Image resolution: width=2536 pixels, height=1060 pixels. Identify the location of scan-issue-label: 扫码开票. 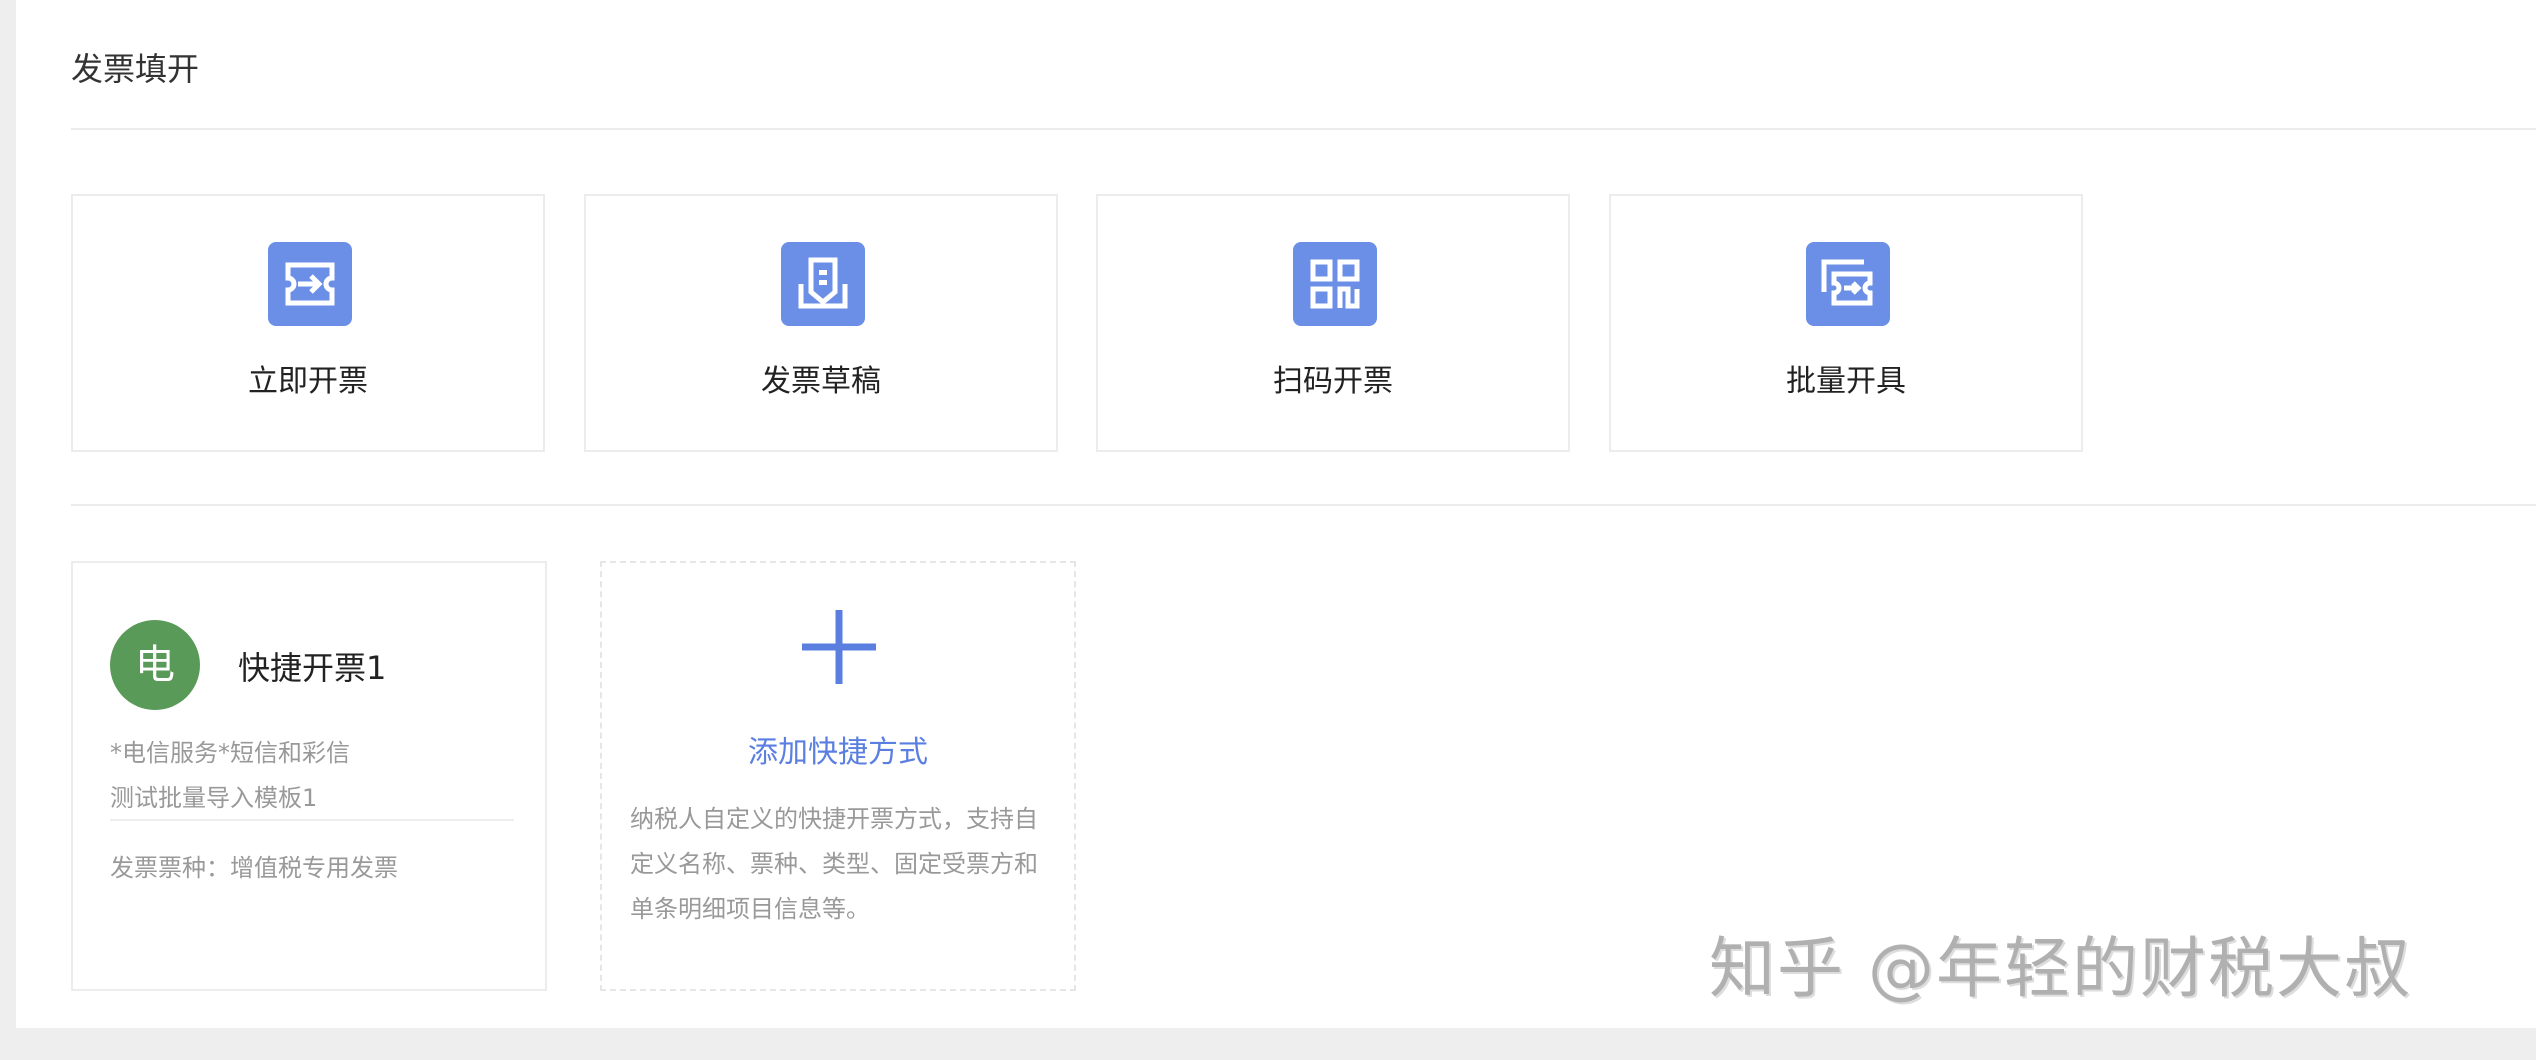
(1333, 381).